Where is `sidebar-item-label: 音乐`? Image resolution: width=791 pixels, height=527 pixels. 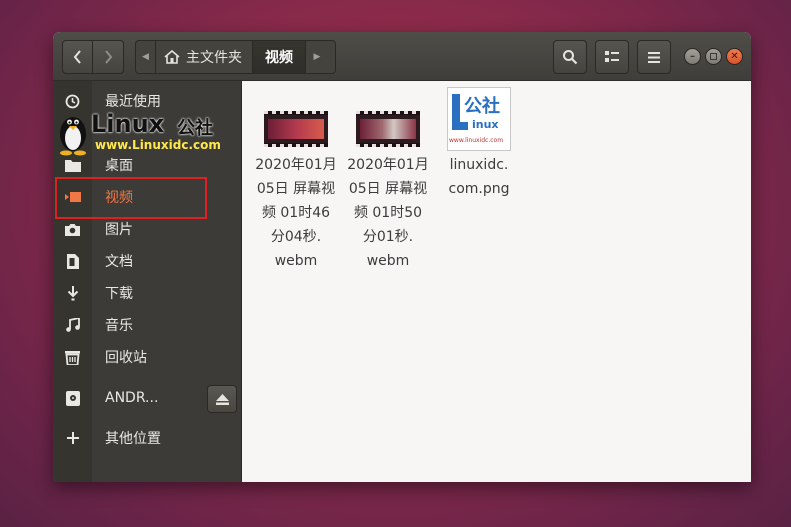 sidebar-item-label: 音乐 is located at coordinates (119, 326).